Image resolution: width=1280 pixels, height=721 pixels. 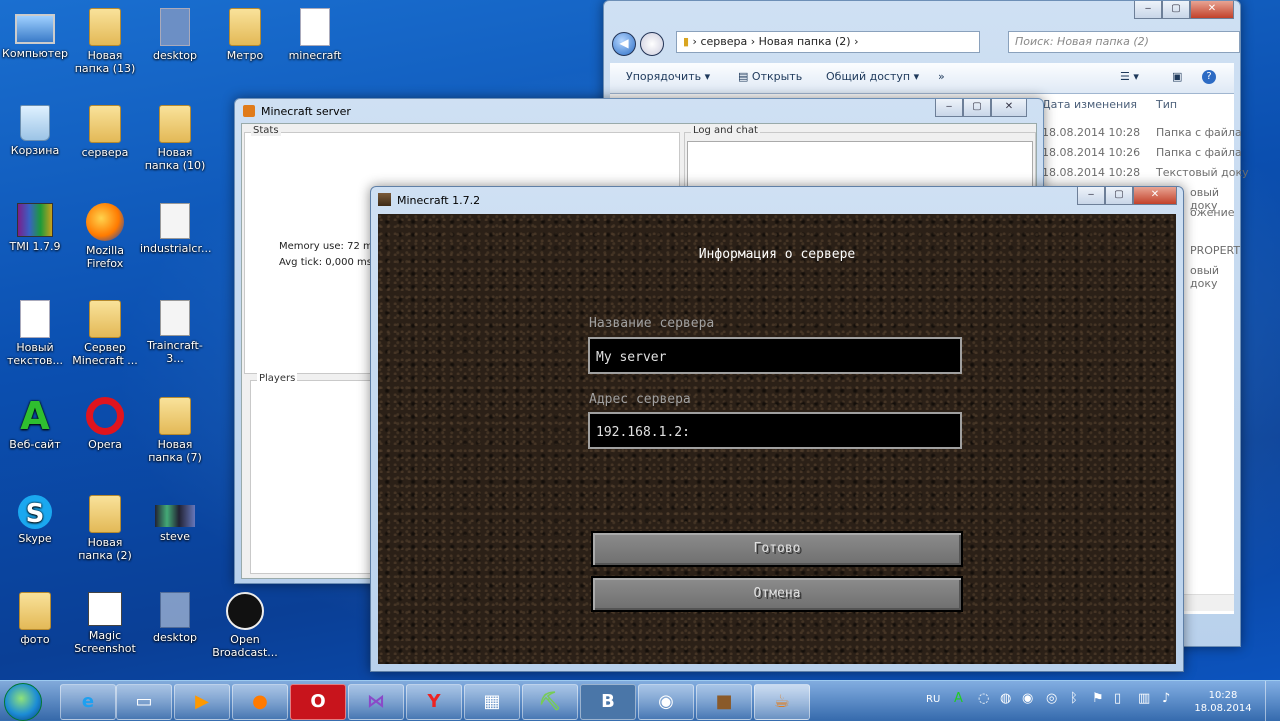 I want to click on share-button: Общий доступ ▾, so click(x=872, y=76).